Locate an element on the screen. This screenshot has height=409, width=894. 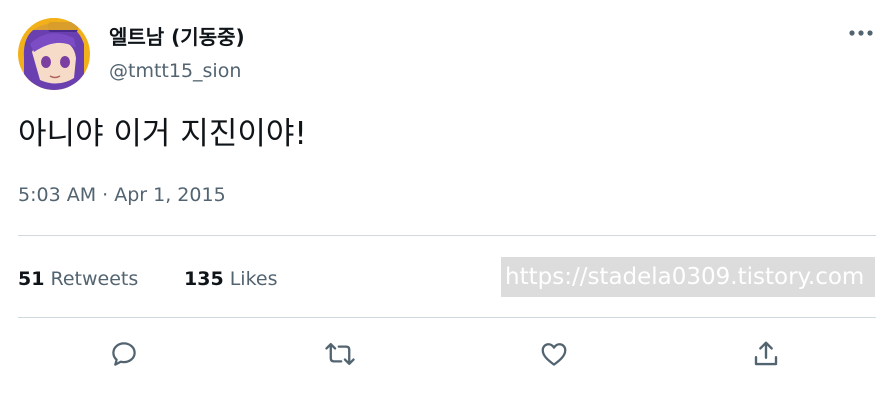
more-dots-icon is located at coordinates (861, 33).